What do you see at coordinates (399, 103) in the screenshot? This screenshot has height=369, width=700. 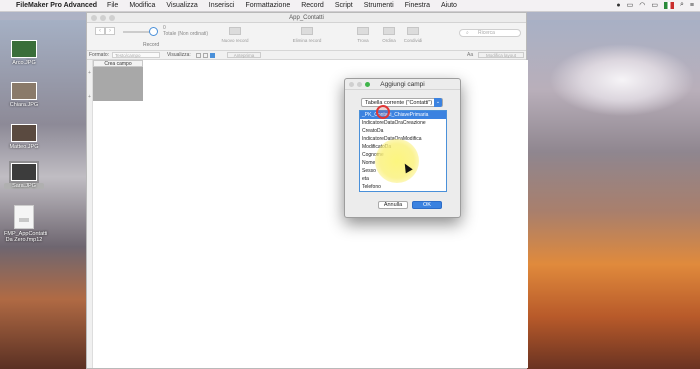 I see `table-select-value: Tabella corrente ("Contatti")` at bounding box center [399, 103].